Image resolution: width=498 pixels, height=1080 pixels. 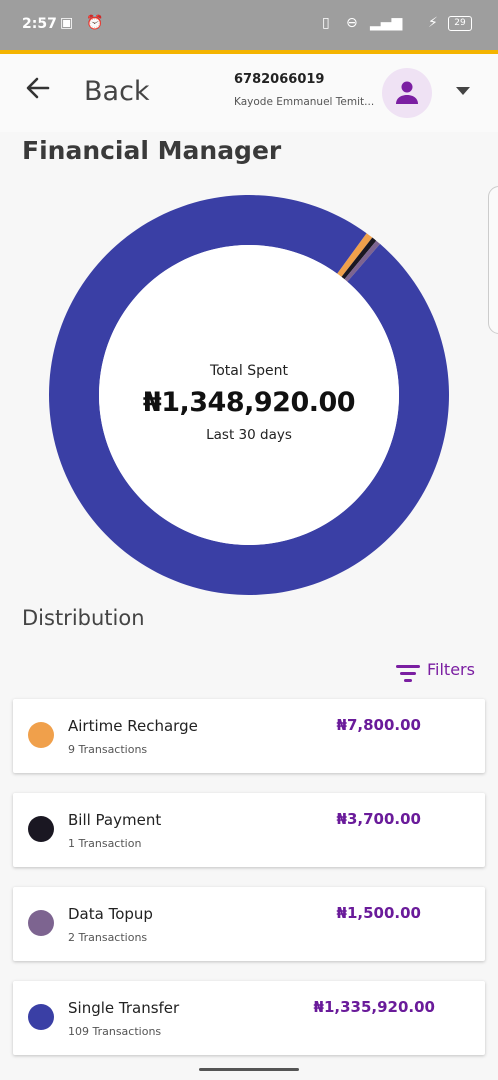 What do you see at coordinates (152, 150) in the screenshot?
I see `page-title: Financial Manager` at bounding box center [152, 150].